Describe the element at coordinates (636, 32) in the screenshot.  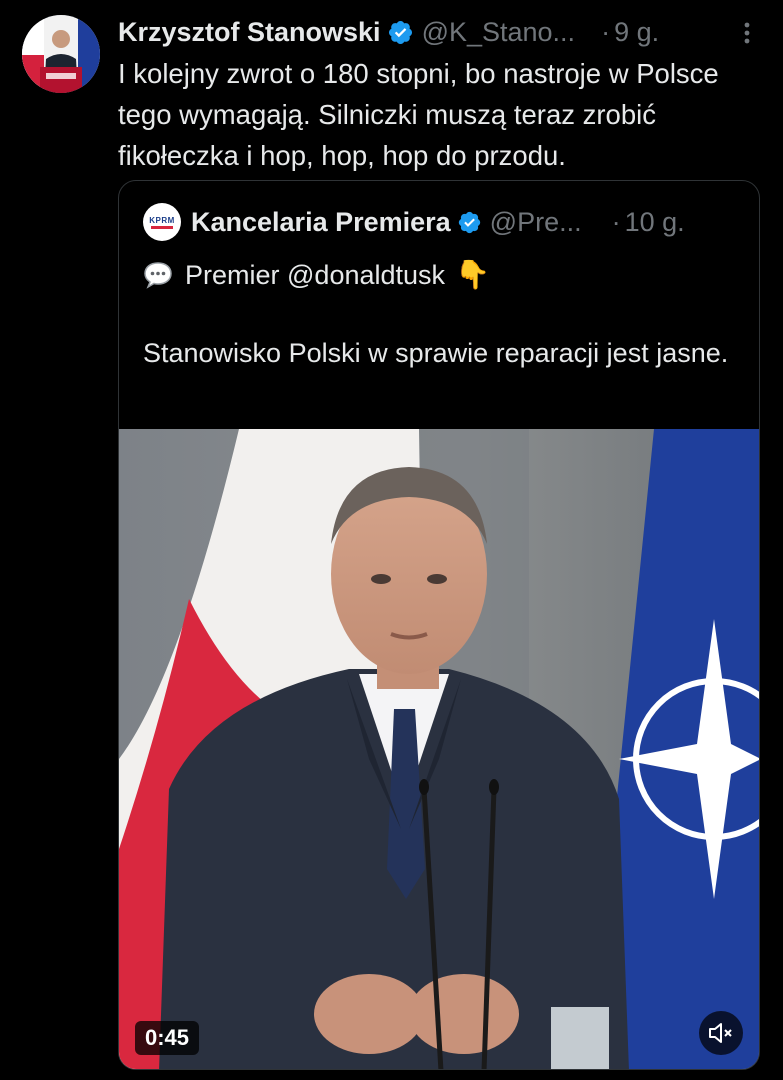
I see `tweet-time: 9 g.` at that location.